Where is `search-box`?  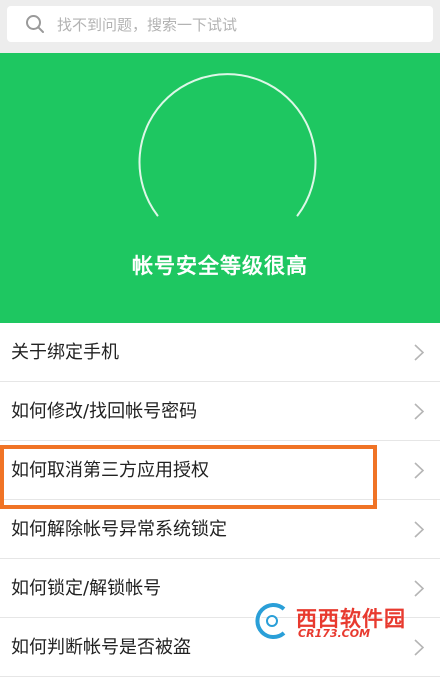 search-box is located at coordinates (220, 25).